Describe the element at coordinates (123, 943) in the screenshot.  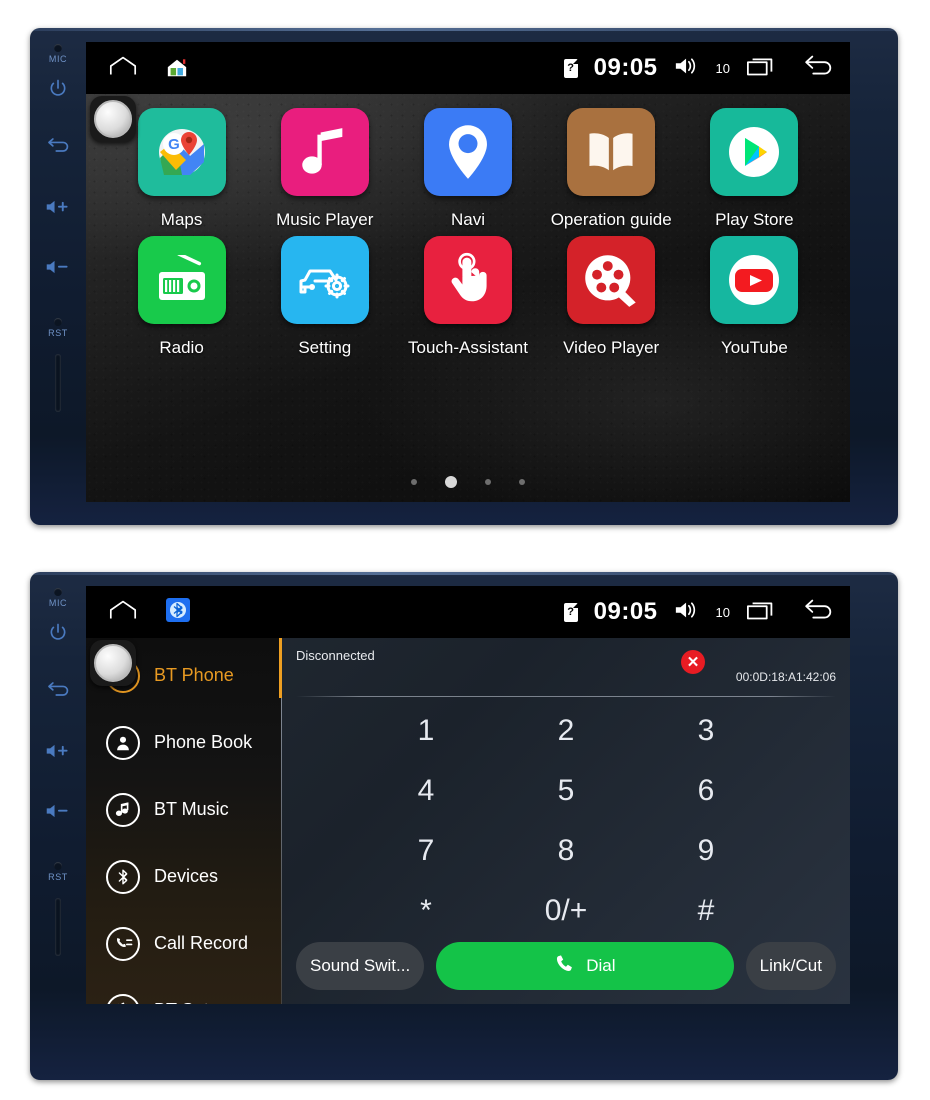
I see `call-log-icon` at that location.